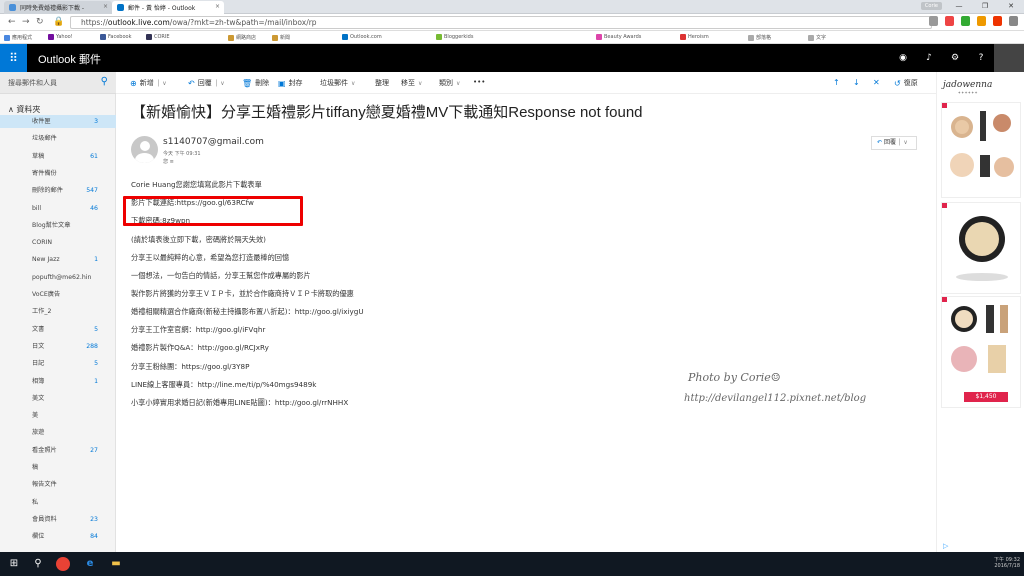 This screenshot has height=576, width=1024. Describe the element at coordinates (24, 109) in the screenshot. I see `folder-header: ∧ 資料夾` at that location.